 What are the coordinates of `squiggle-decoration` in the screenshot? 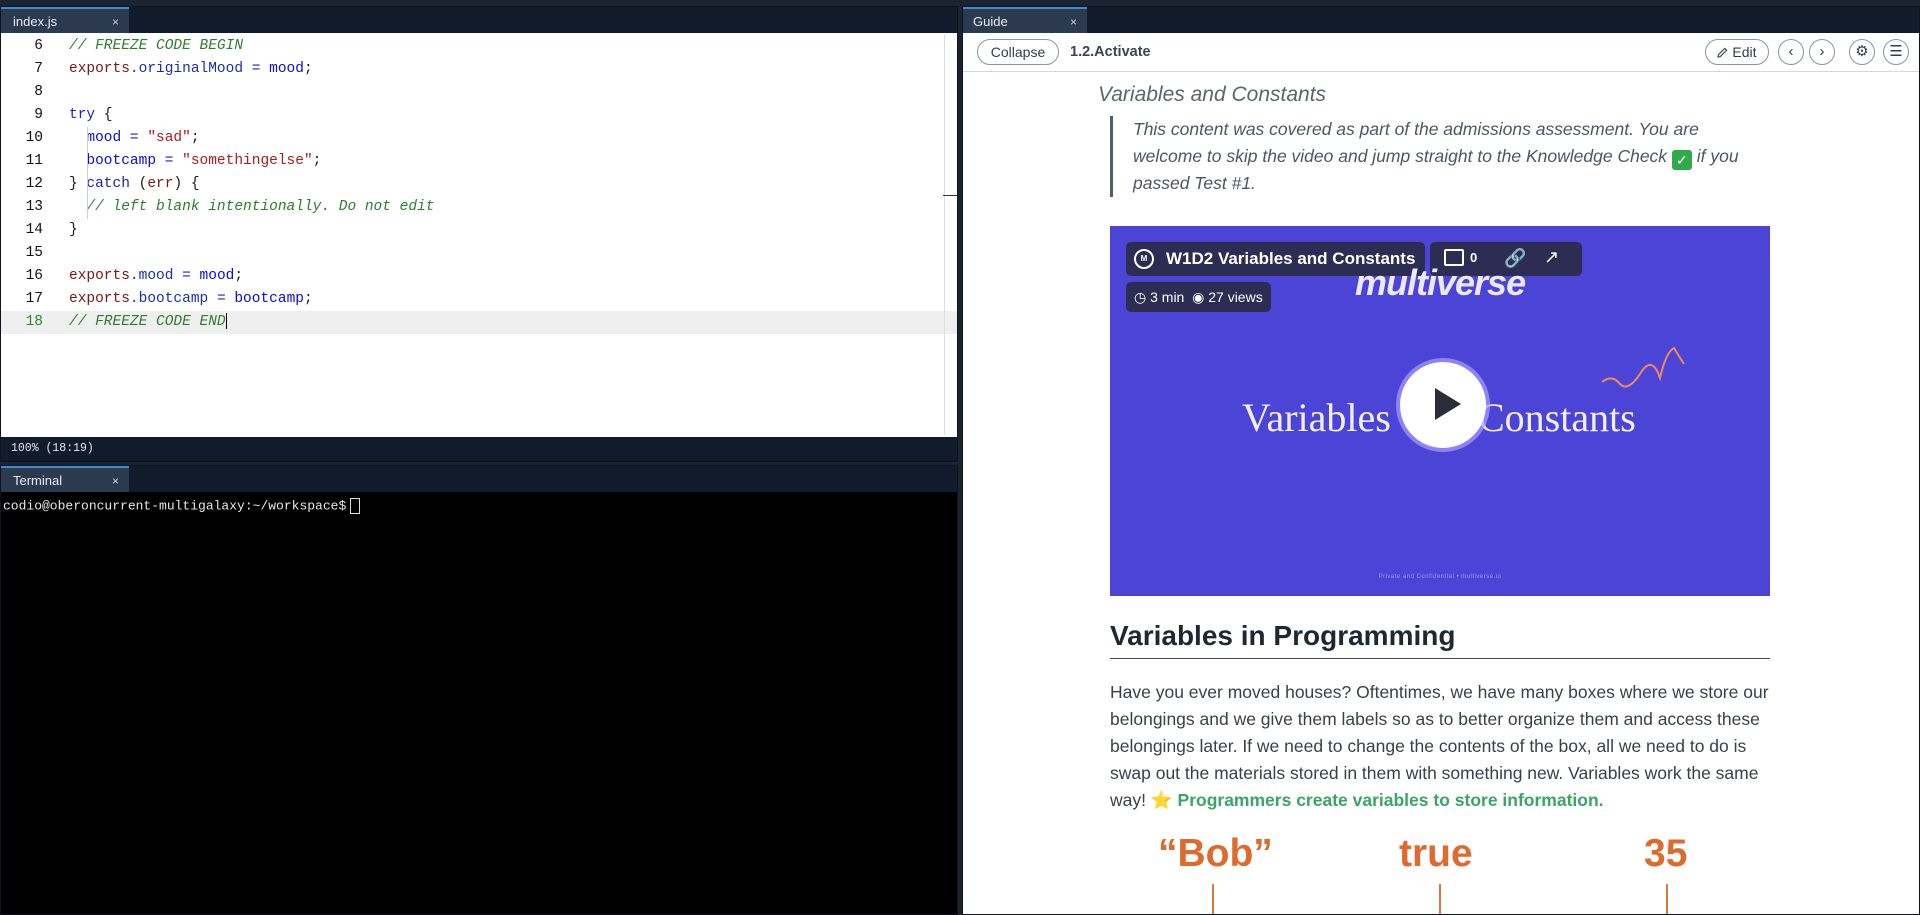 It's located at (1643, 367).